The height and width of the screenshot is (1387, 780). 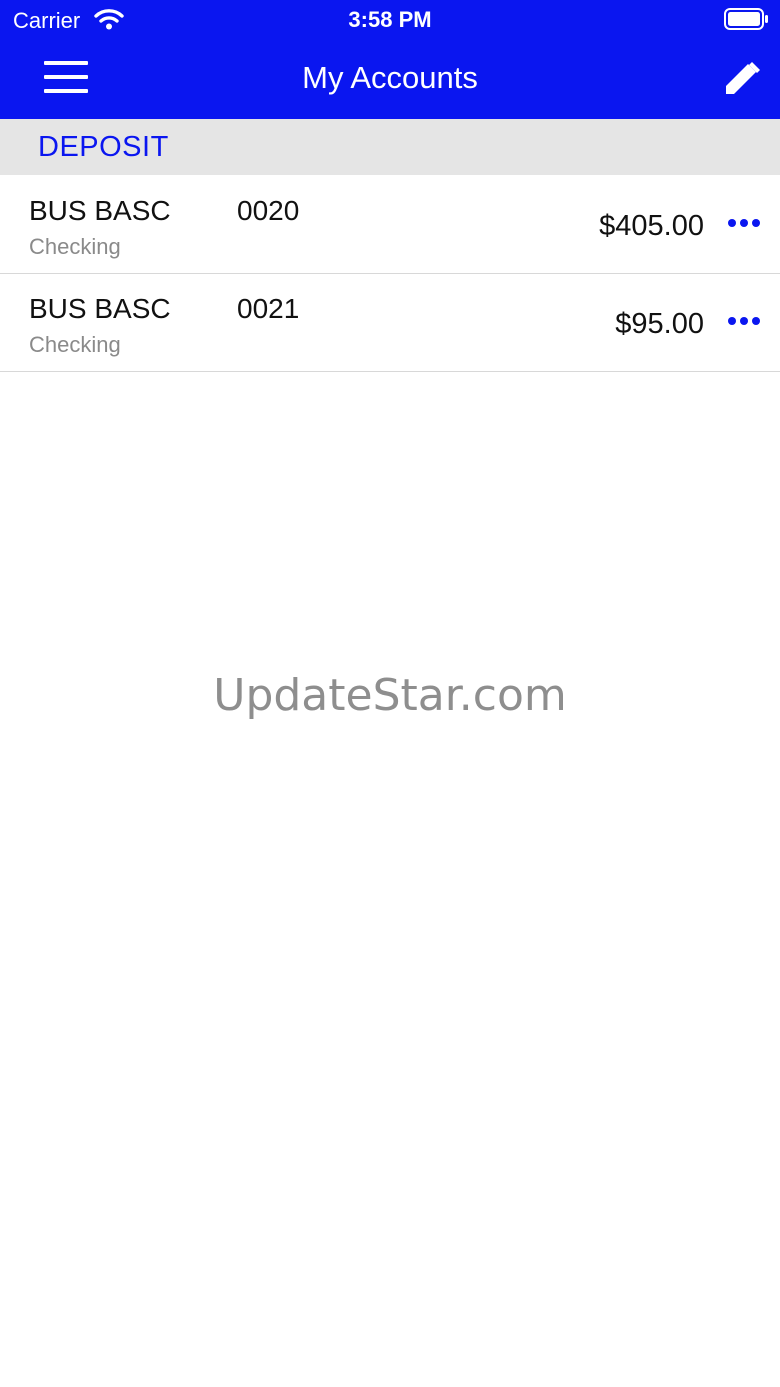 What do you see at coordinates (659, 324) in the screenshot?
I see `account-balance: $95.00` at bounding box center [659, 324].